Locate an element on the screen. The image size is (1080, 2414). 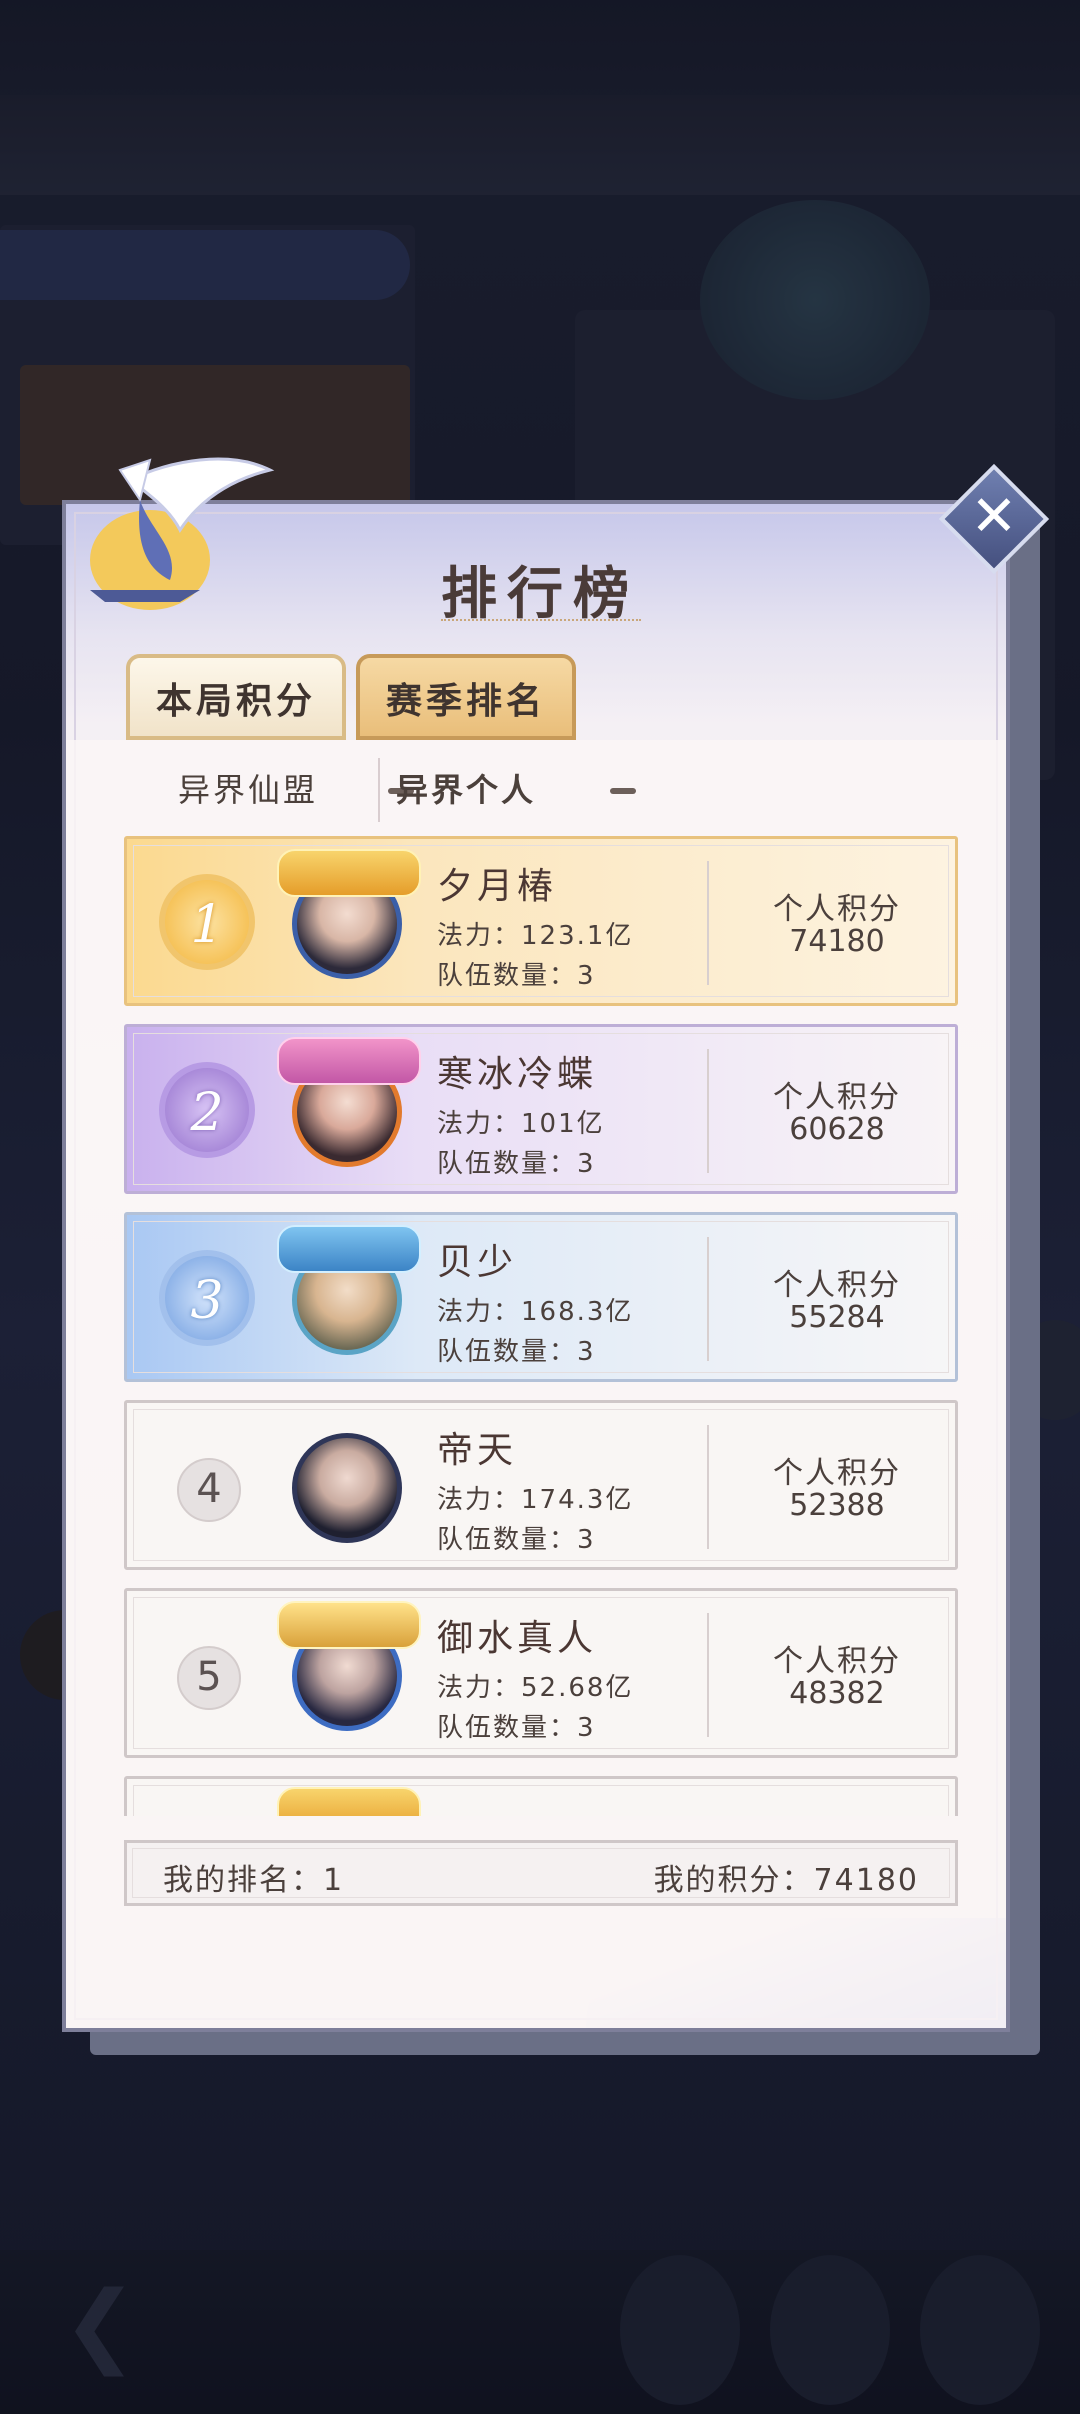
rank-number: 4 is located at coordinates (209, 1490).